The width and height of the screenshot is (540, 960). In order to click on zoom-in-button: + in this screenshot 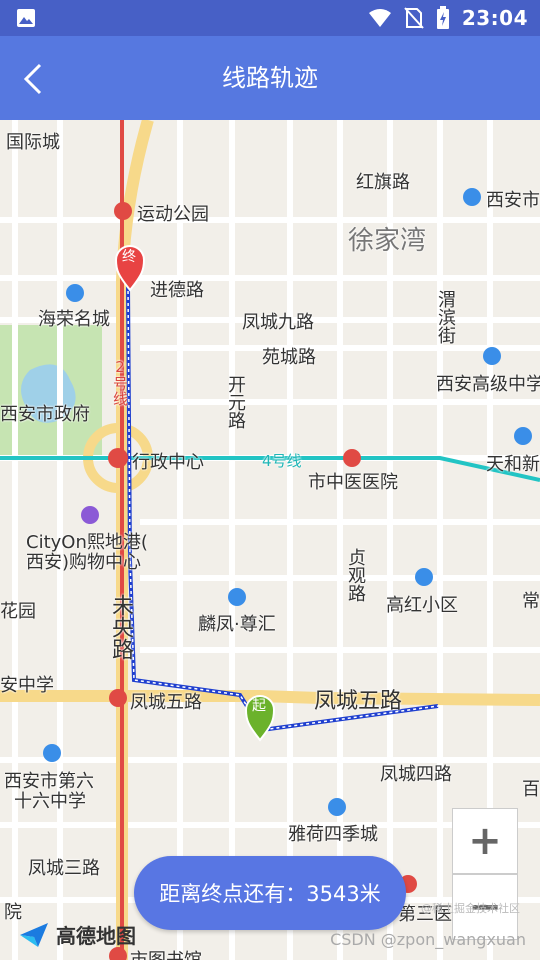, I will do `click(485, 841)`.